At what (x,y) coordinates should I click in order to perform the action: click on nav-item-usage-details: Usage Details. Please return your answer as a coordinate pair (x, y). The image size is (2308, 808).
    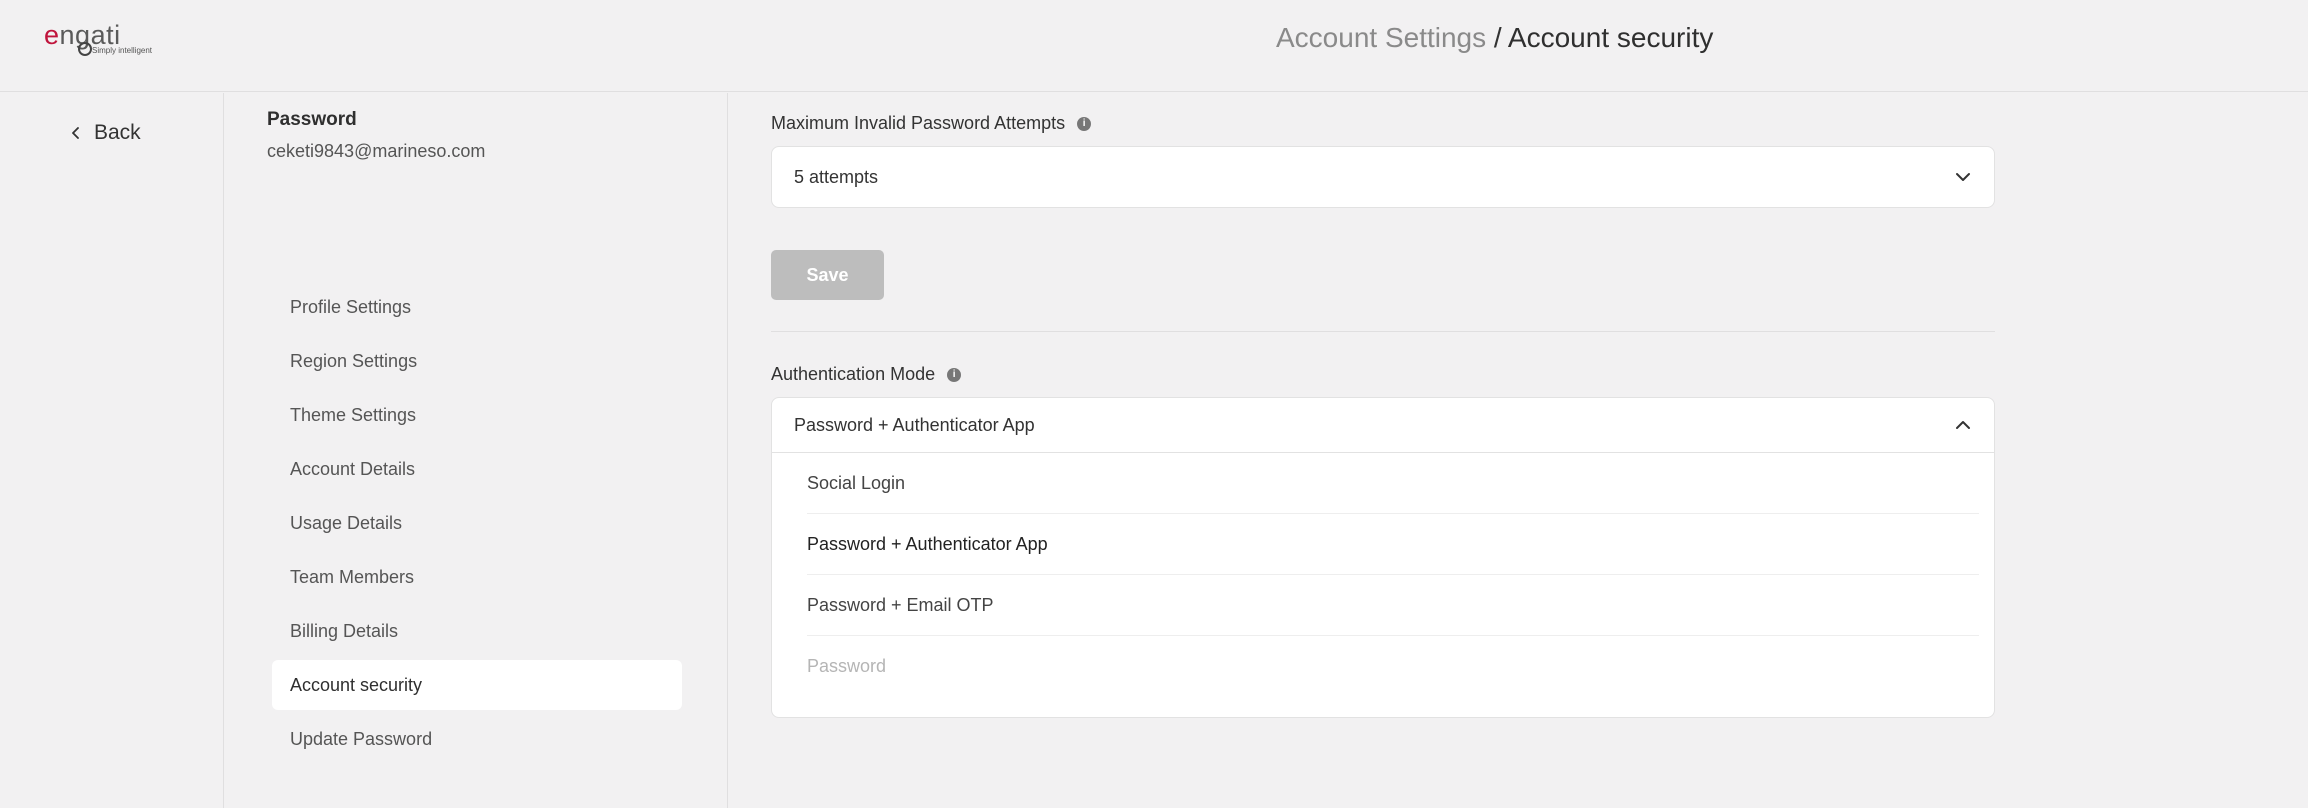
    Looking at the image, I should click on (477, 523).